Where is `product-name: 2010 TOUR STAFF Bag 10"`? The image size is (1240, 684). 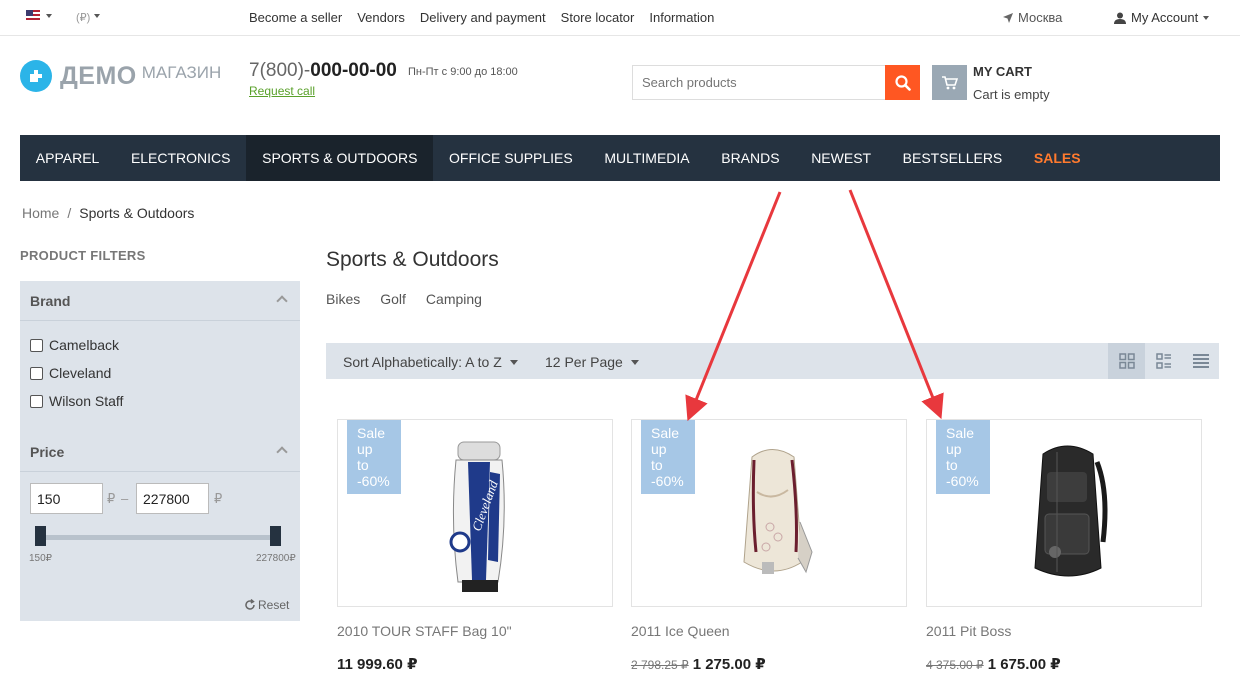
product-name: 2010 TOUR STAFF Bag 10" is located at coordinates (424, 631).